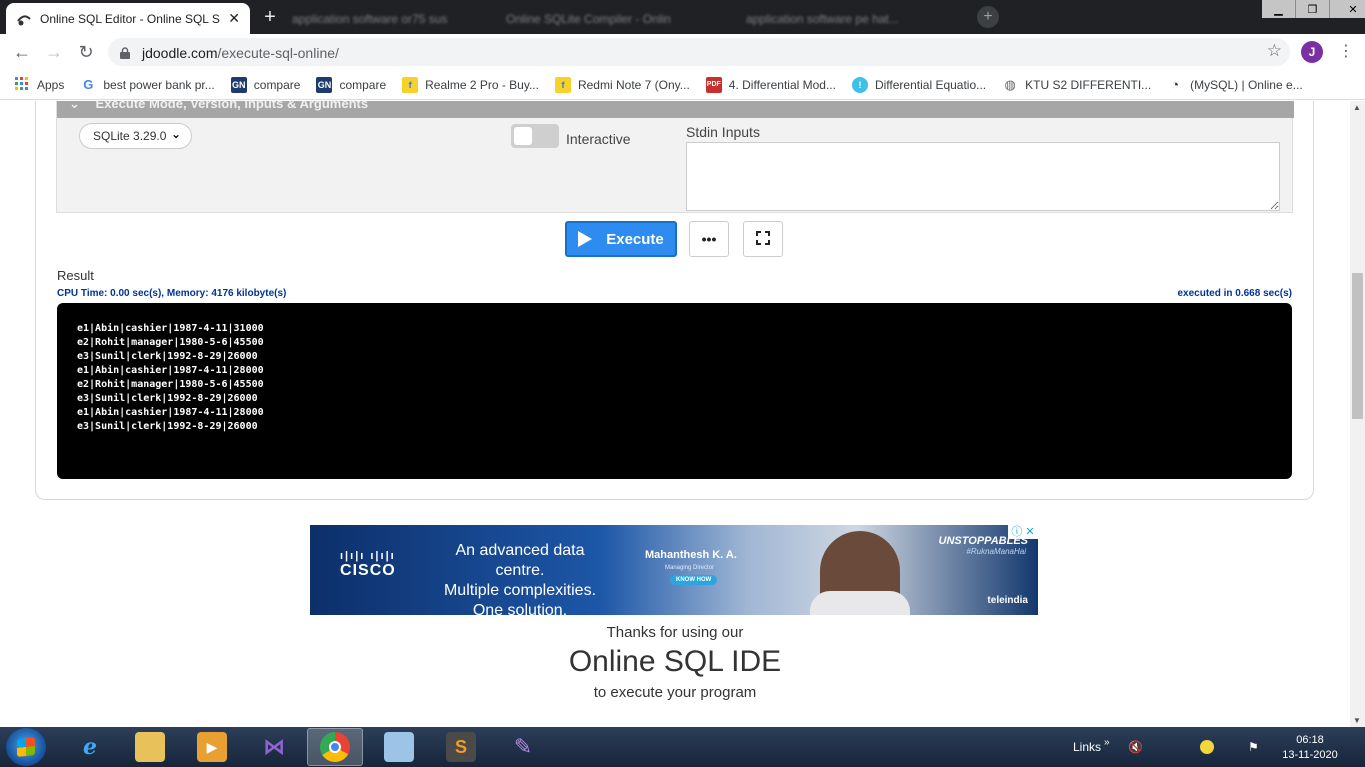 This screenshot has height=767, width=1365. Describe the element at coordinates (135, 136) in the screenshot. I see `version-select: SQLite 3.29.0 ⌄` at that location.